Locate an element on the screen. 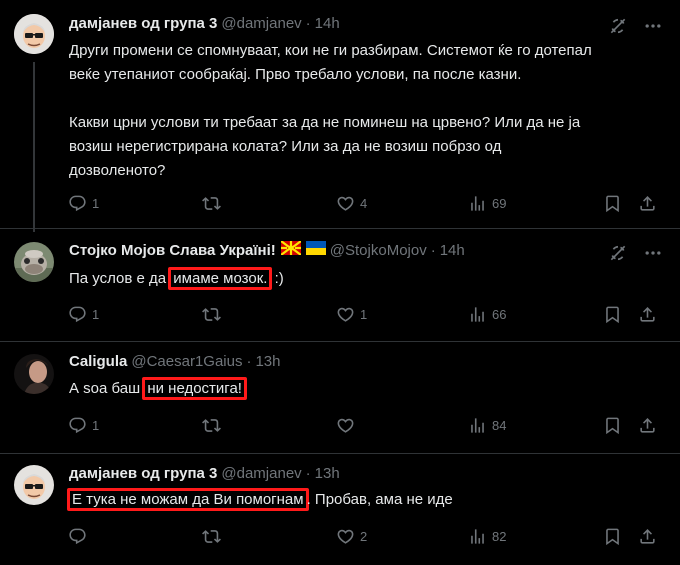 The width and height of the screenshot is (680, 565). views-button: 69 is located at coordinates (487, 203).